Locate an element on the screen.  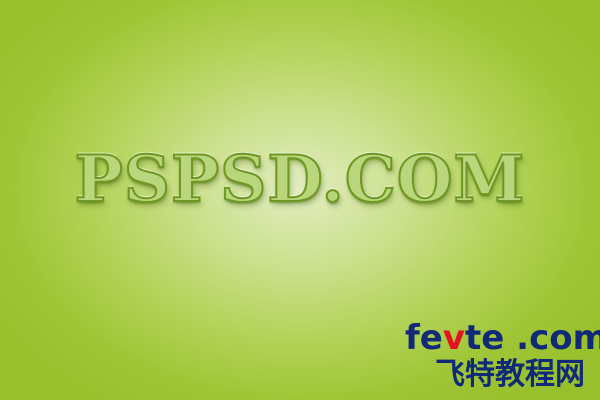
watermark-domain: fevte .com is located at coordinates (502, 338).